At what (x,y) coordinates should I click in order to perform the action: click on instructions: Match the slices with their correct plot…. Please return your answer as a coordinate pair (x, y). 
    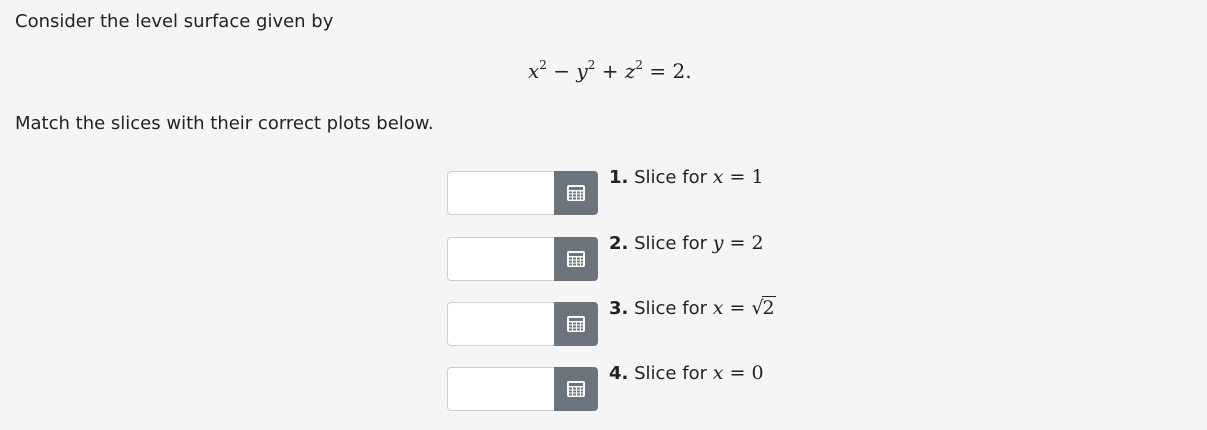
    Looking at the image, I should click on (224, 123).